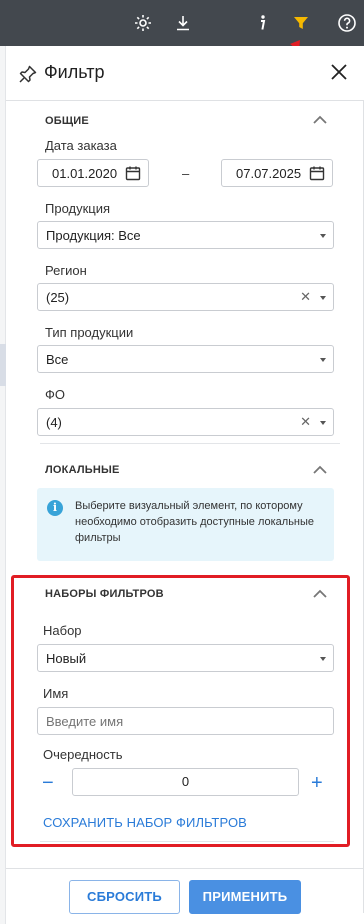 This screenshot has width=364, height=924. I want to click on set-select: Новый, so click(185, 658).